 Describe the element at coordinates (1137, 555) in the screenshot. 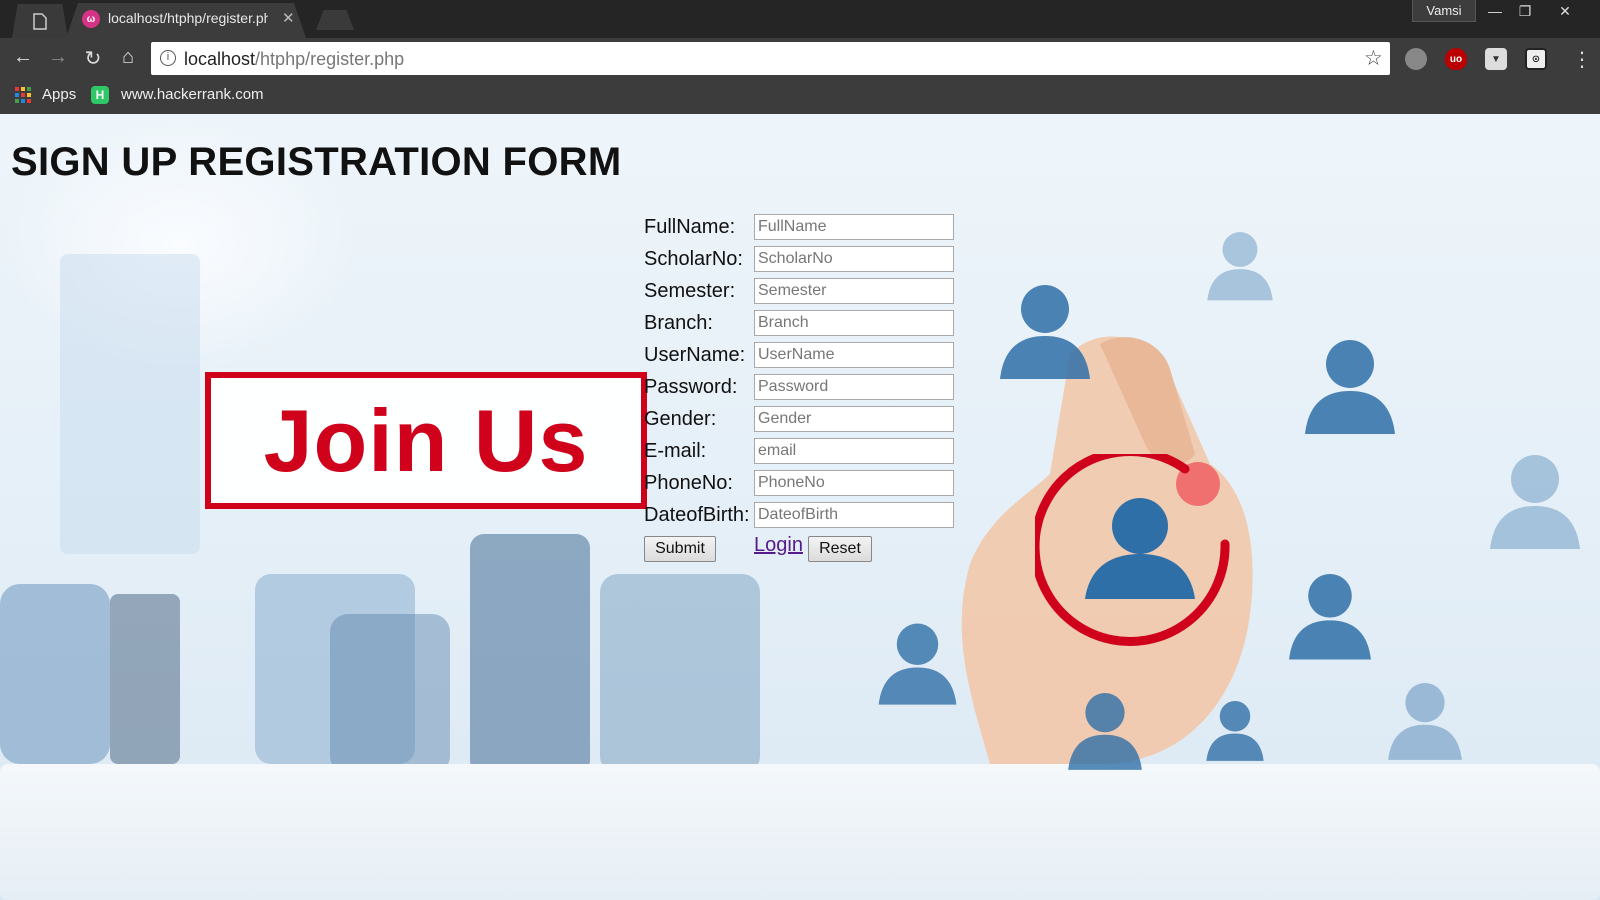

I see `profile-circle-icon` at that location.